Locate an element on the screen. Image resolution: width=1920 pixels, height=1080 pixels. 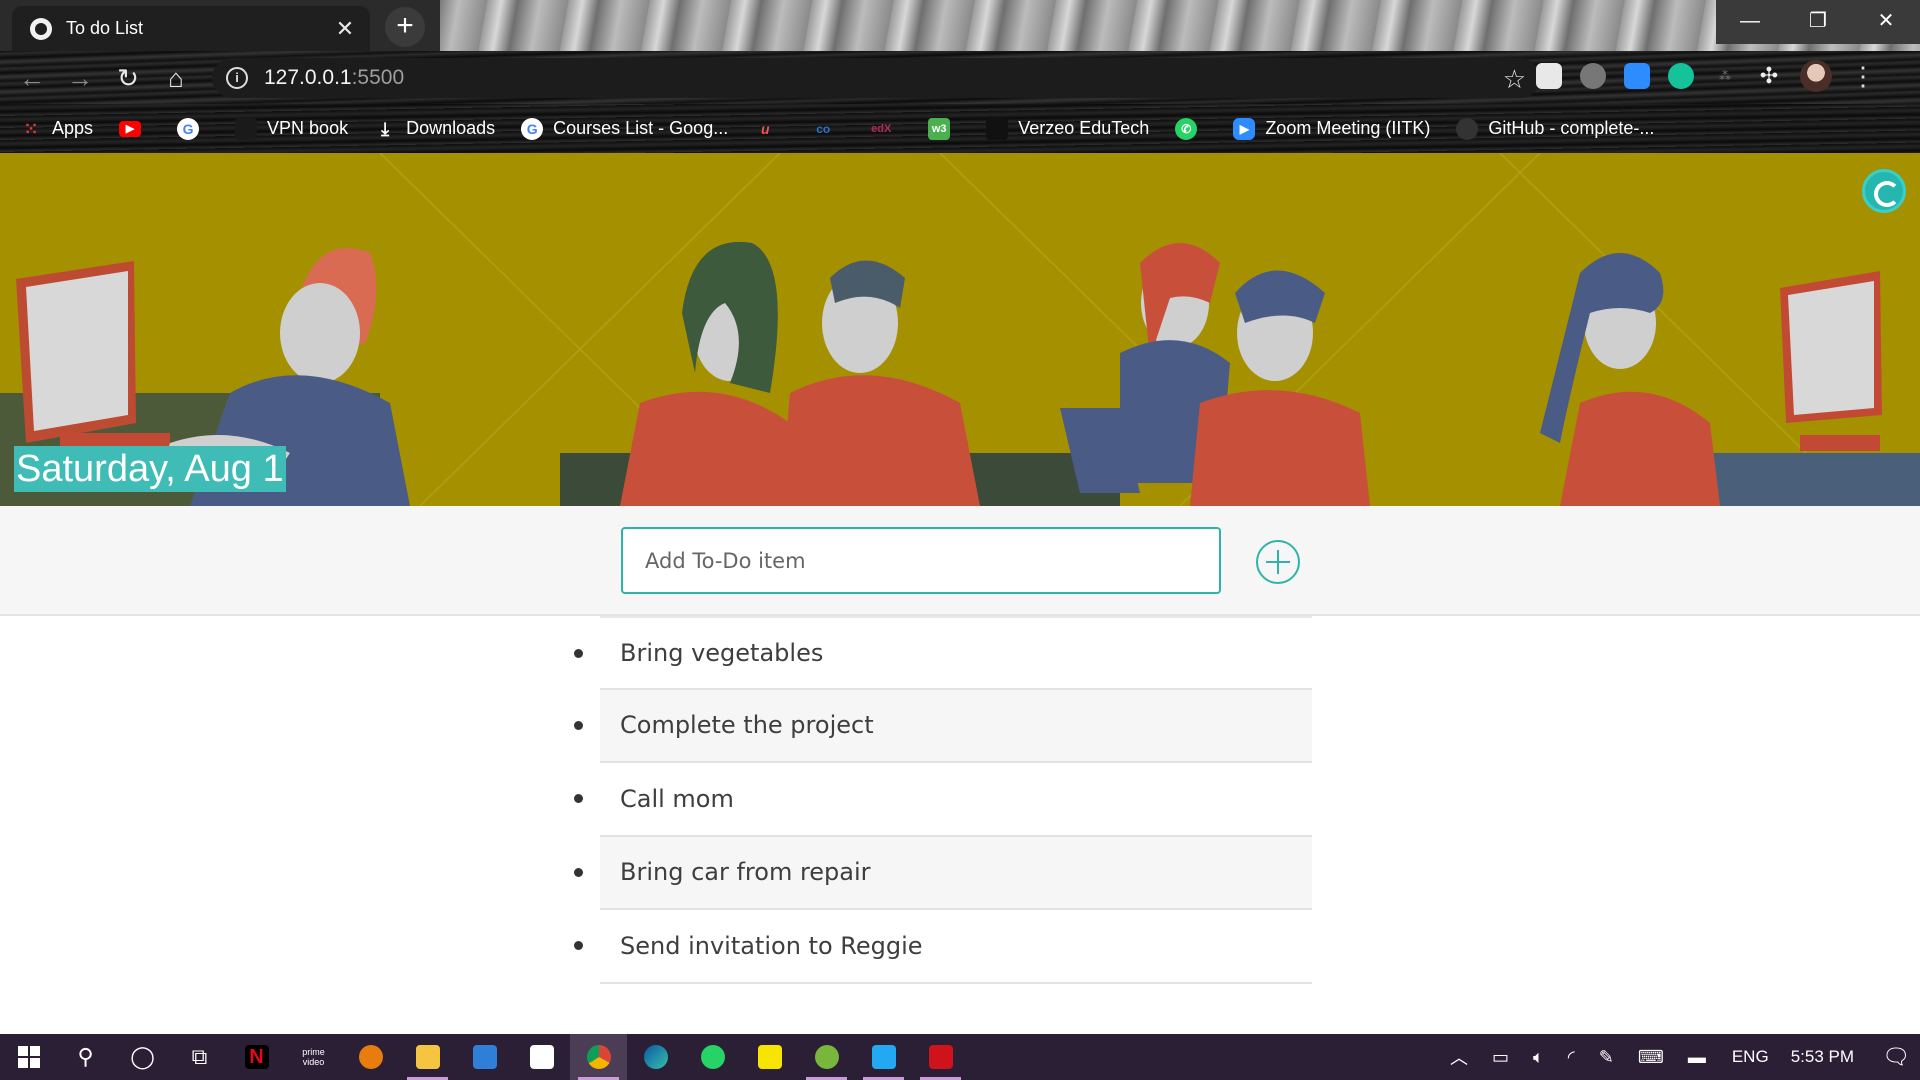
notification-icon: 🗨︎ is located at coordinates (1896, 1057).